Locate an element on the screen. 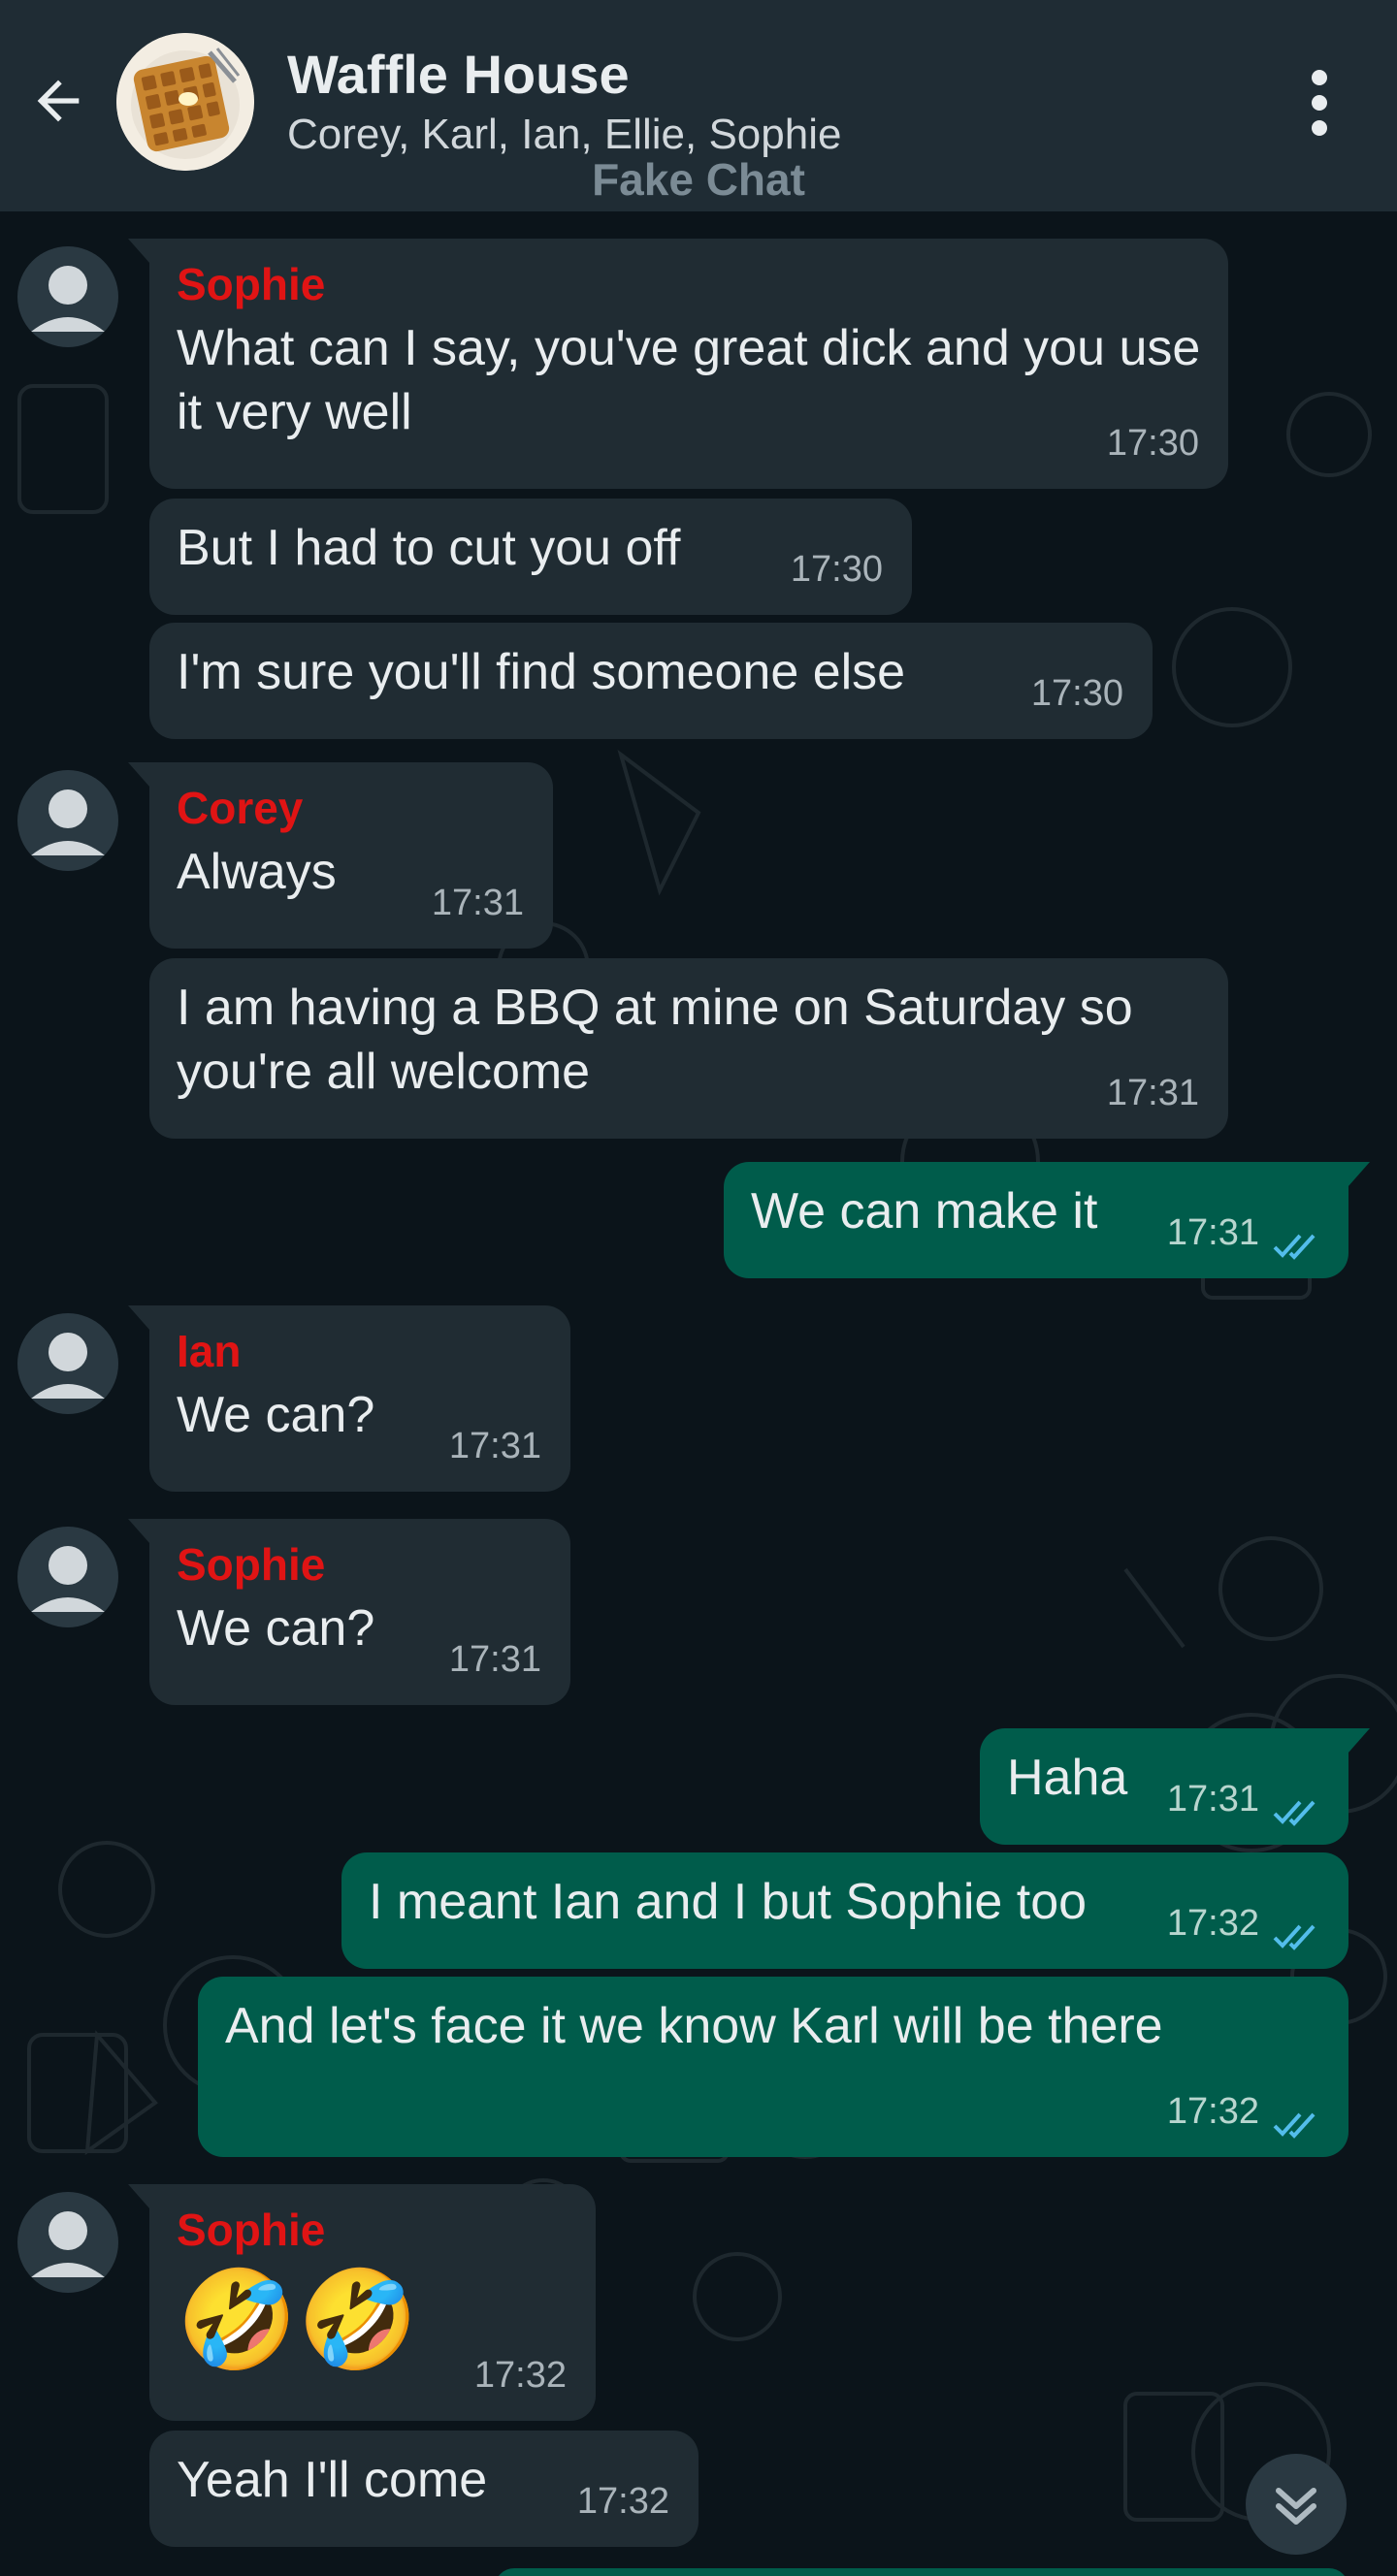 The height and width of the screenshot is (2576, 1397). message-text: We can make it is located at coordinates (924, 1211).